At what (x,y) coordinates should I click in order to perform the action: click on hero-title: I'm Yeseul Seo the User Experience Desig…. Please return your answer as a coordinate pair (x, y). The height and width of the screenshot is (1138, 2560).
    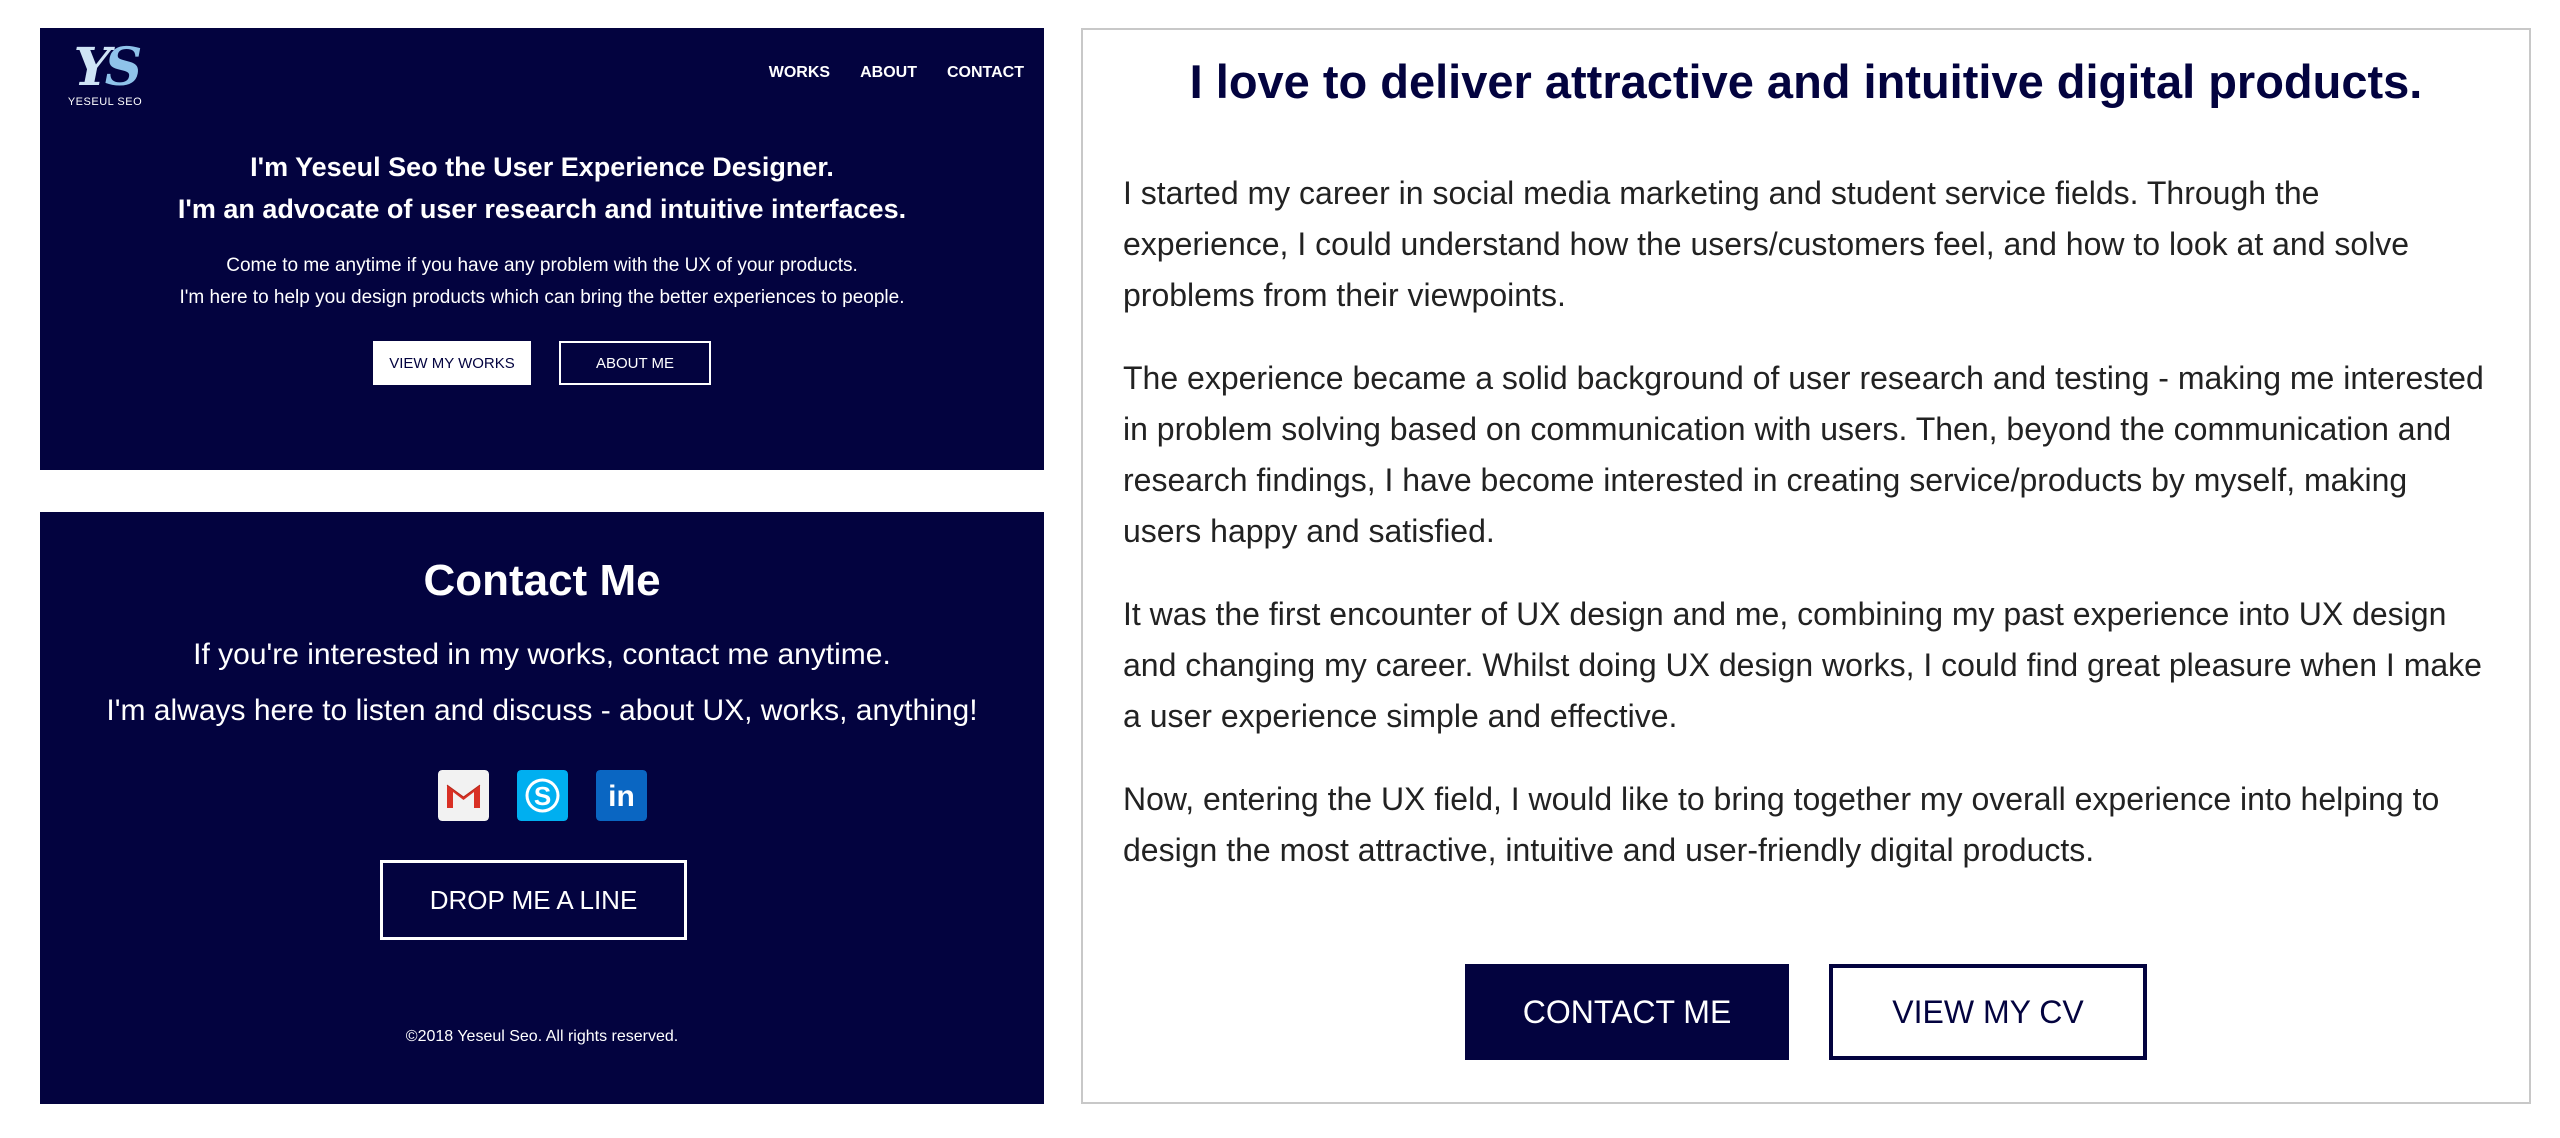
    Looking at the image, I should click on (542, 188).